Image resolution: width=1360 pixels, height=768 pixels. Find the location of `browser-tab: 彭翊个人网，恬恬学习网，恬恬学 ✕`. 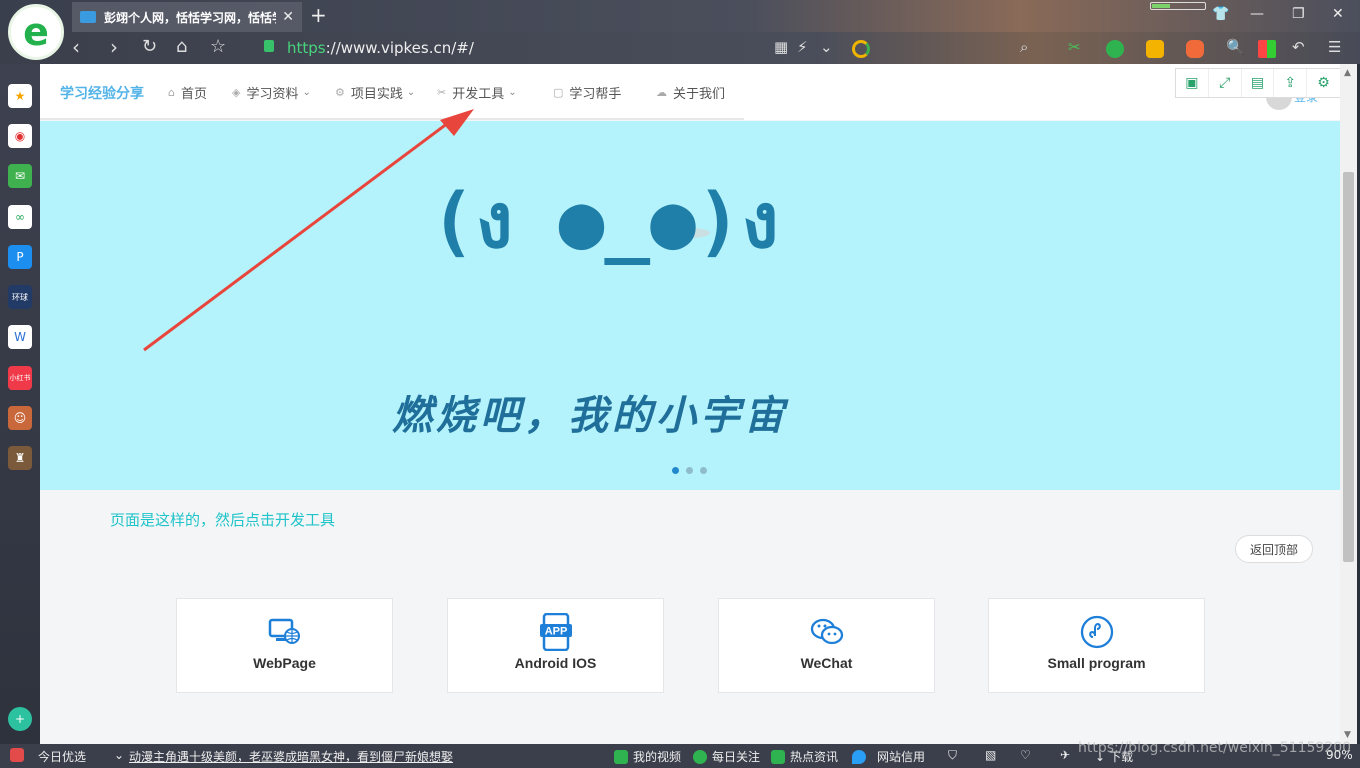

browser-tab: 彭翊个人网，恬恬学习网，恬恬学 ✕ is located at coordinates (187, 17).